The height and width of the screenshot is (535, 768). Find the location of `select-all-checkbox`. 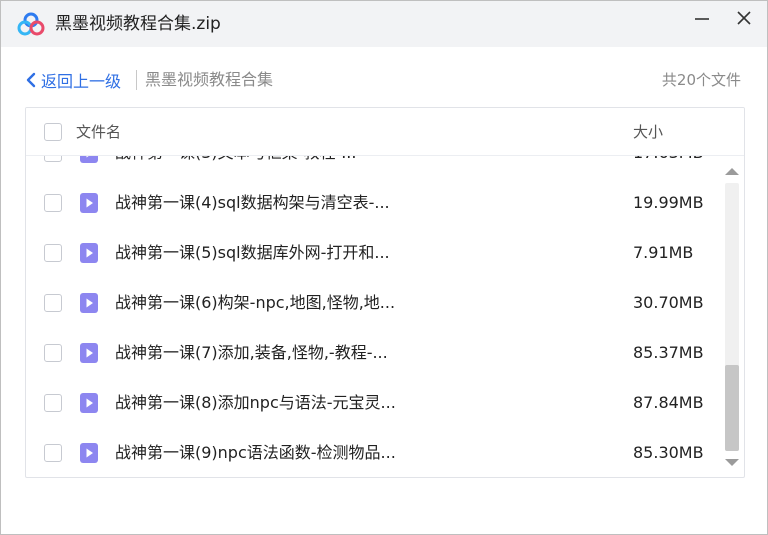

select-all-checkbox is located at coordinates (53, 132).